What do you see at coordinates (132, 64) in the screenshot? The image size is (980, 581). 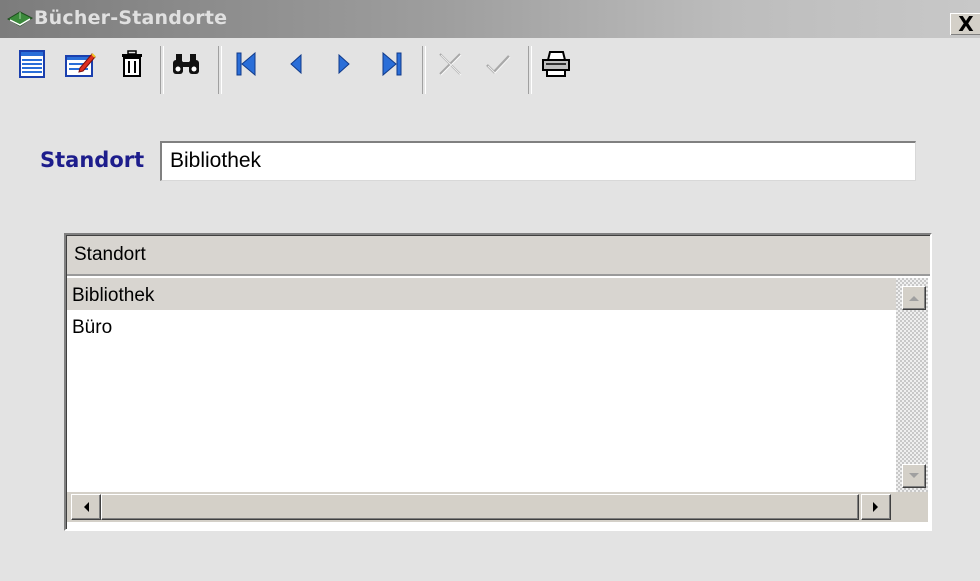 I see `trash-icon` at bounding box center [132, 64].